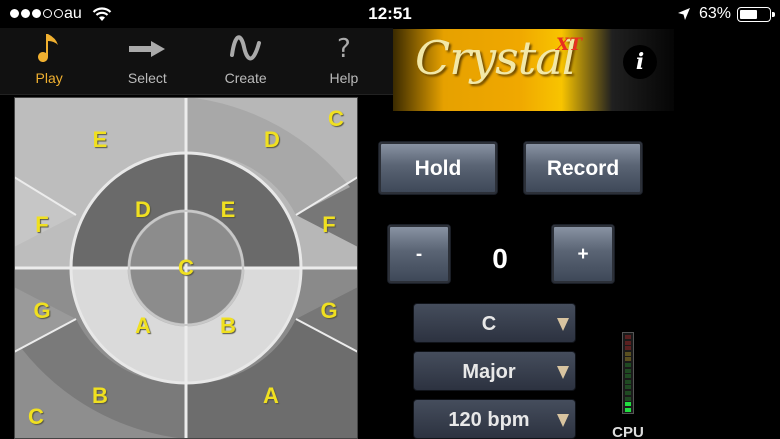 Image resolution: width=780 pixels, height=439 pixels. Describe the element at coordinates (583, 254) in the screenshot. I see `transpose-plus-button: +` at that location.